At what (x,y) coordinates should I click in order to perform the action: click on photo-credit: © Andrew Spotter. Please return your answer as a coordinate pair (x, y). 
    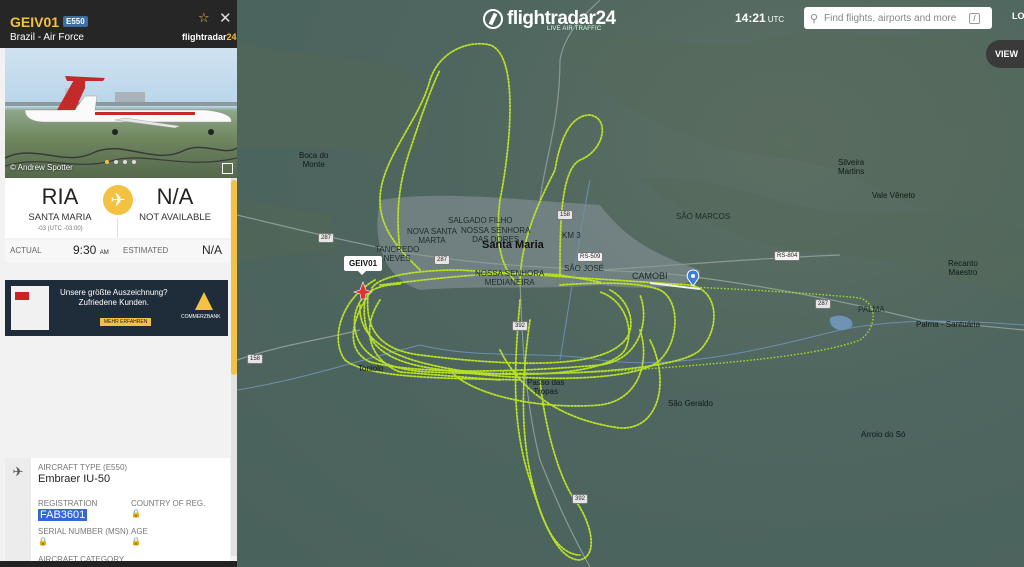
    Looking at the image, I should click on (41, 167).